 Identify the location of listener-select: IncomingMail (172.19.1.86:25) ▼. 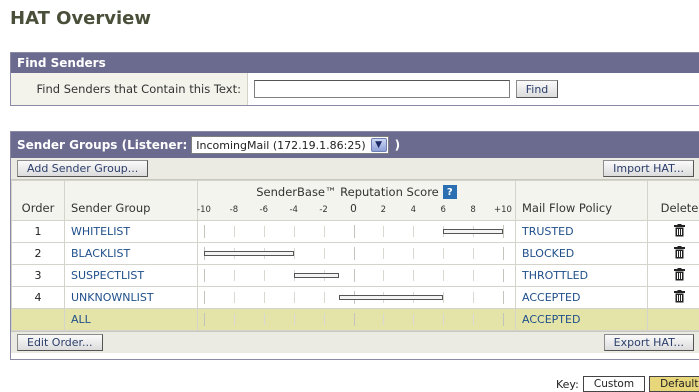
(289, 145).